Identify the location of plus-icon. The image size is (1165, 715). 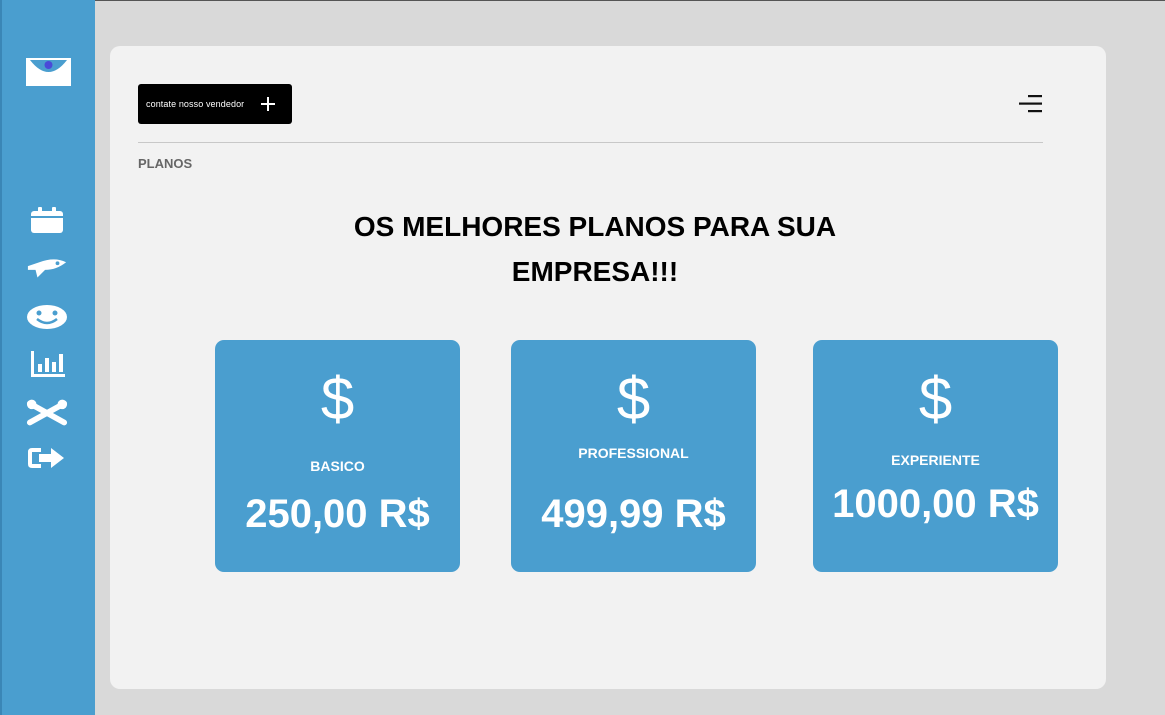
(268, 104).